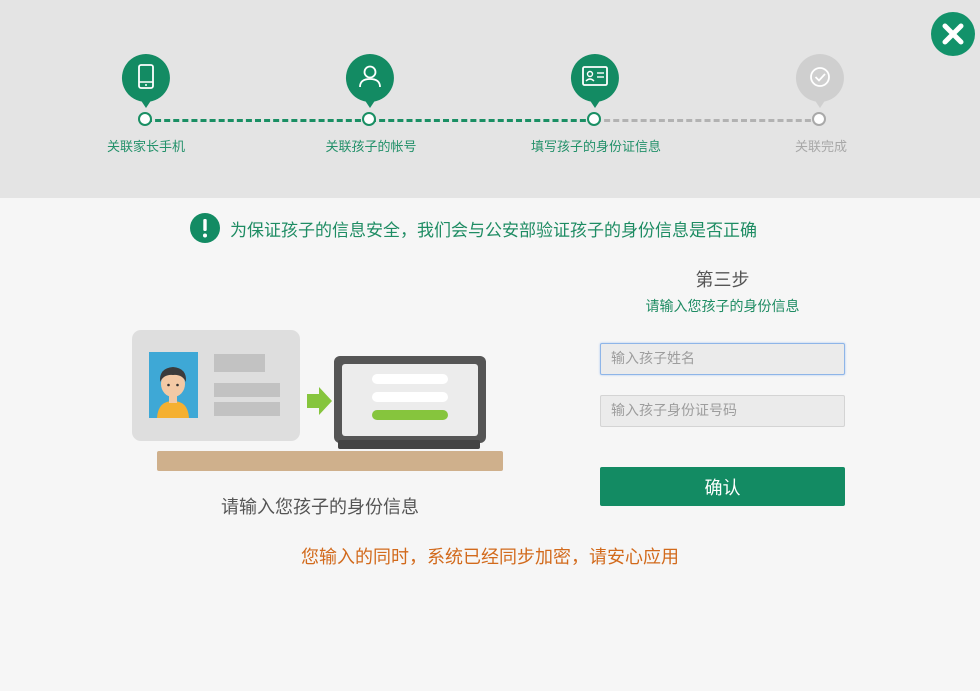 This screenshot has height=691, width=980. What do you see at coordinates (722, 359) in the screenshot?
I see `child-name-input` at bounding box center [722, 359].